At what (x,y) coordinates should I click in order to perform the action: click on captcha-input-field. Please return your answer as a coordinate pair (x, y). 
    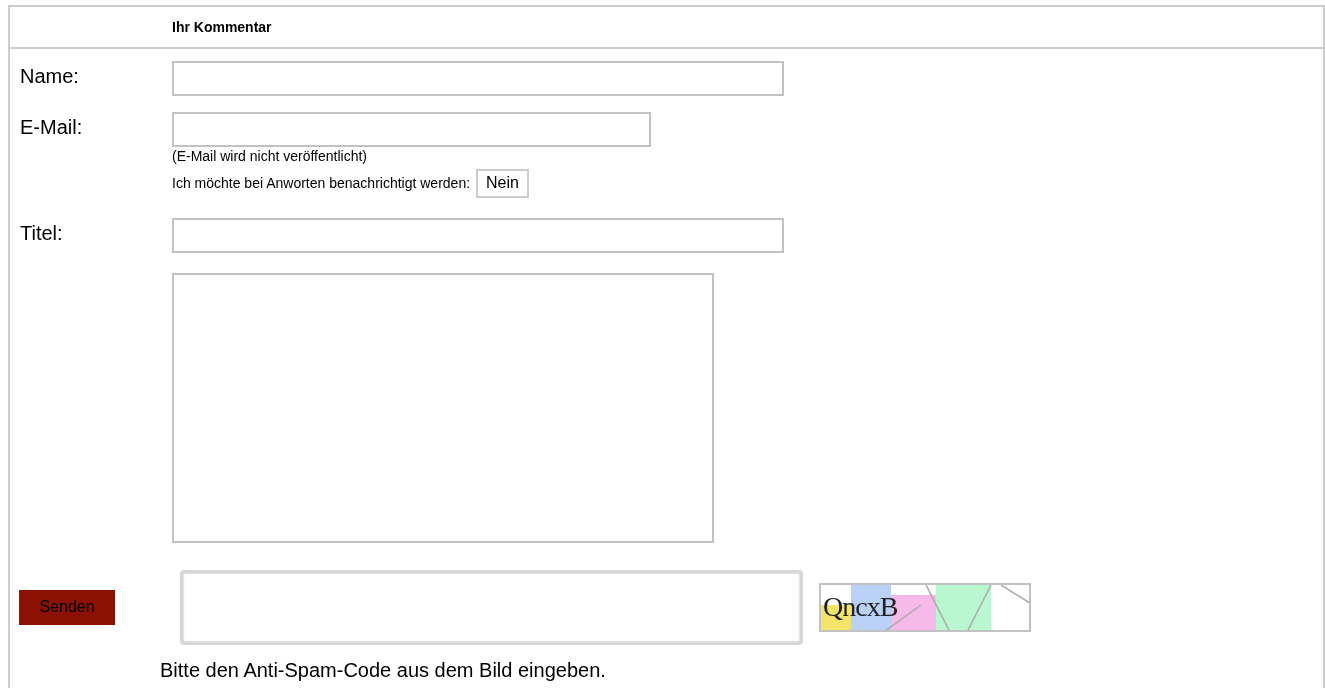
    Looking at the image, I should click on (491, 607).